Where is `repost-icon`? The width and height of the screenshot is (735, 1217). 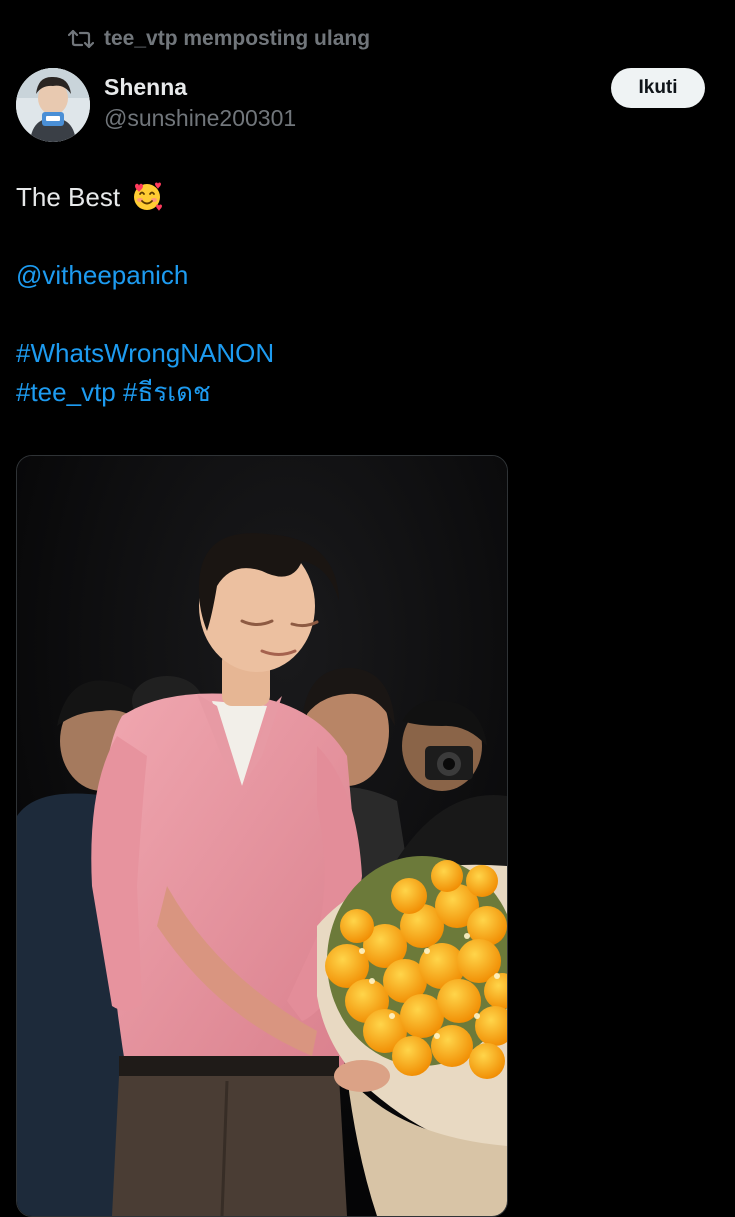 repost-icon is located at coordinates (81, 39).